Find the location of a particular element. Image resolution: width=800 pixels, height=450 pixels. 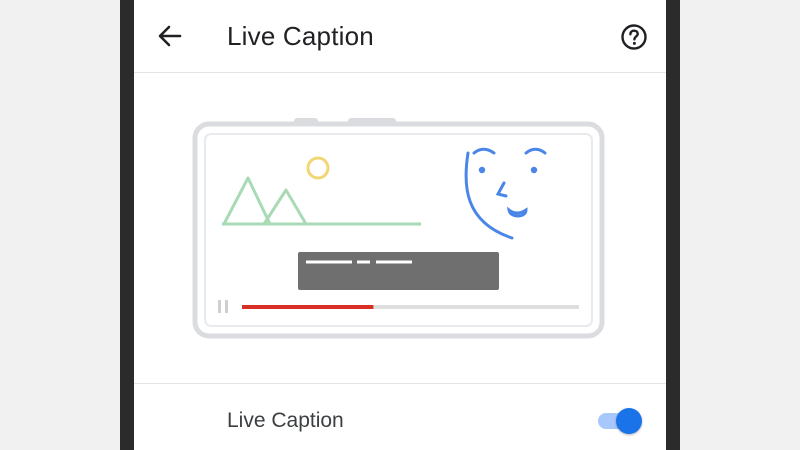

help-button is located at coordinates (634, 37).